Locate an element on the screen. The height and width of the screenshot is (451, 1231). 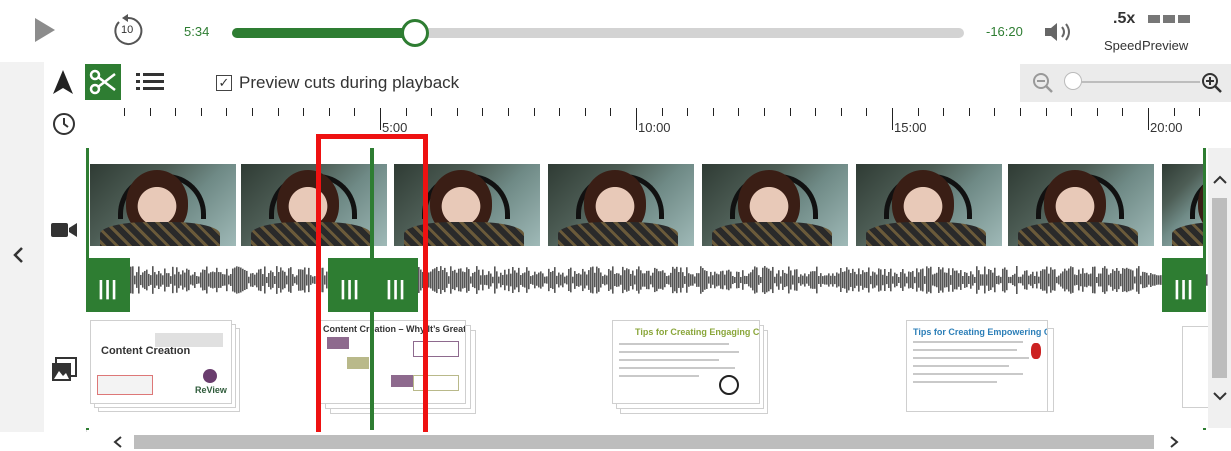
ruler-label: 5:00 is located at coordinates (395, 127).